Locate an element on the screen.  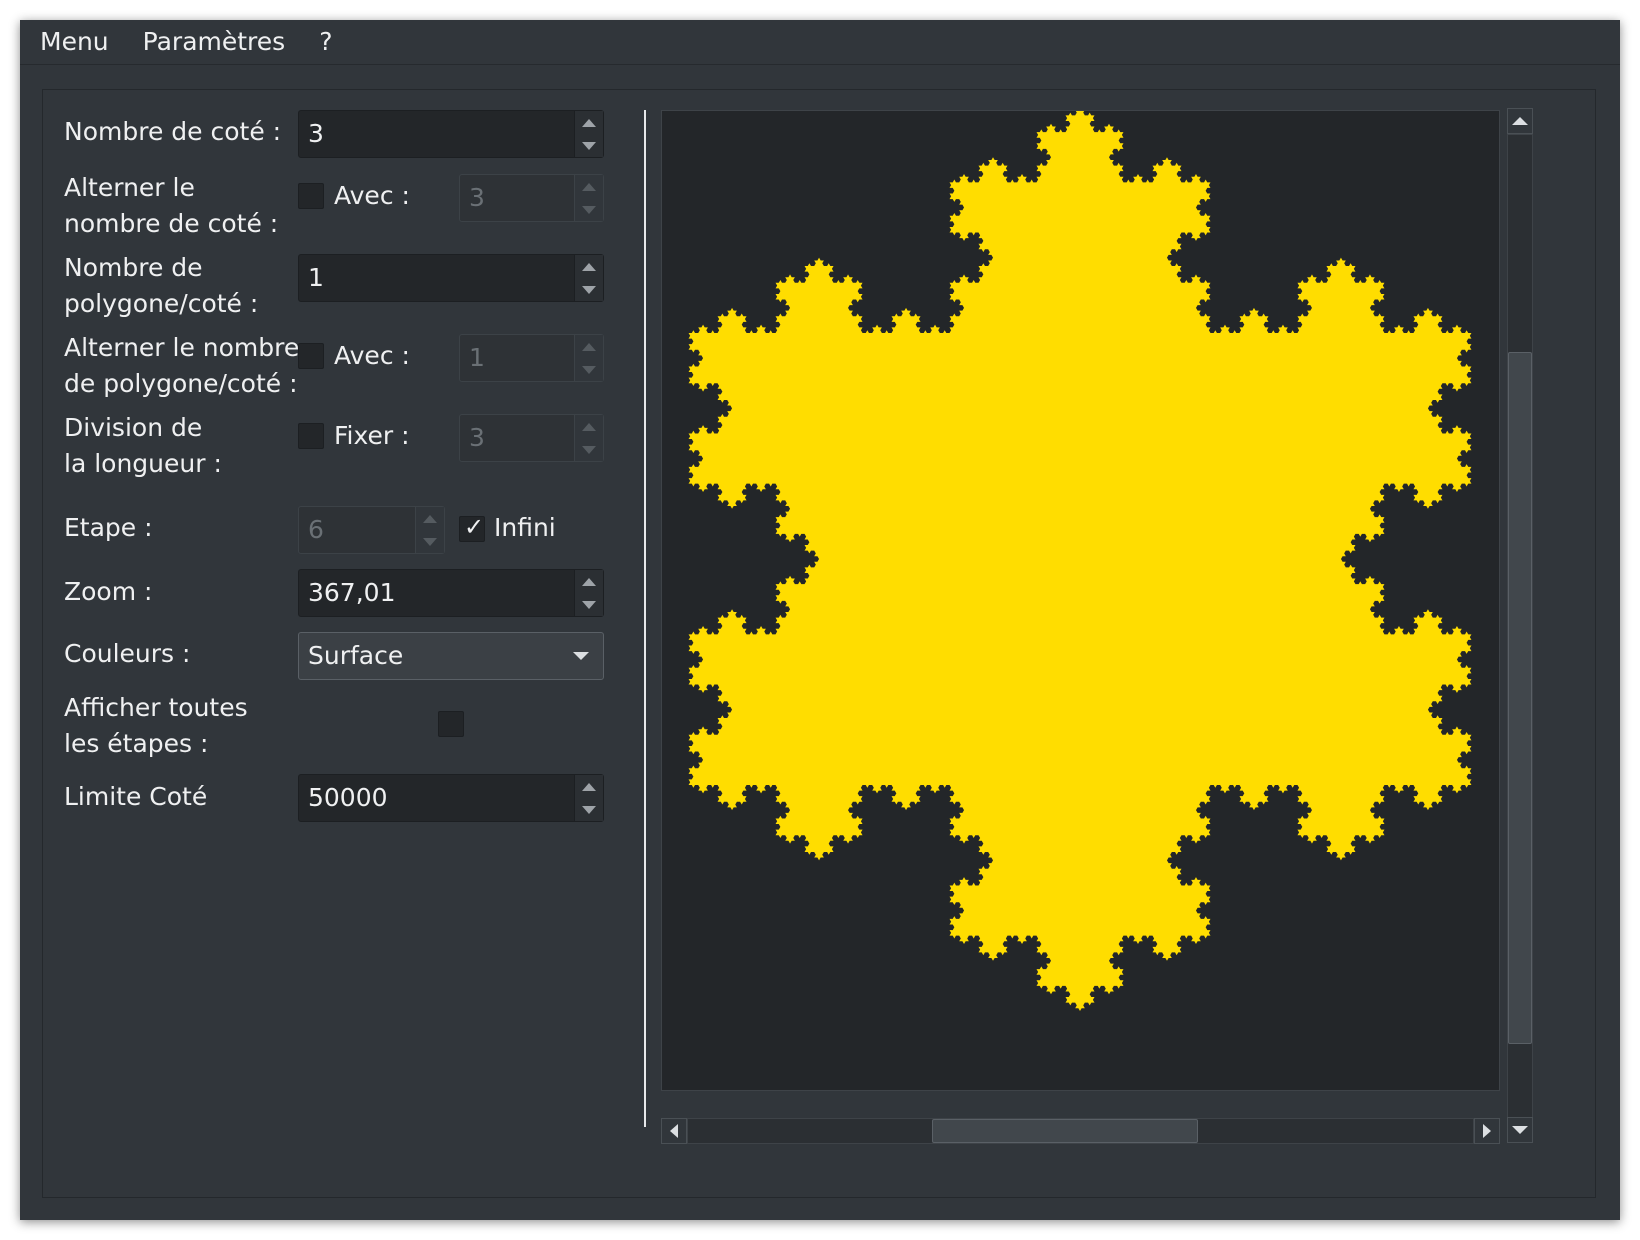
menu-bar: Menu Paramètres ? is located at coordinates (820, 42).